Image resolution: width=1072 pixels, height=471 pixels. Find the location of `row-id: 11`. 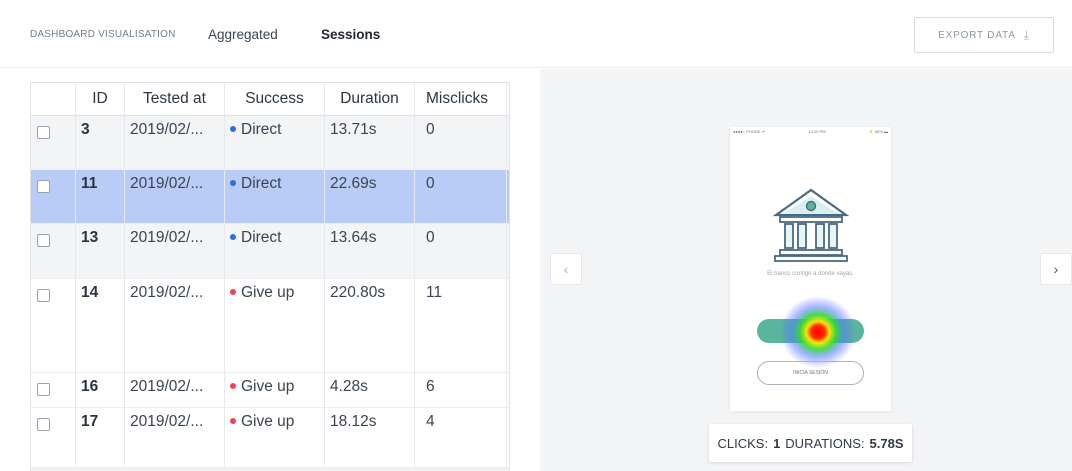

row-id: 11 is located at coordinates (100, 196).